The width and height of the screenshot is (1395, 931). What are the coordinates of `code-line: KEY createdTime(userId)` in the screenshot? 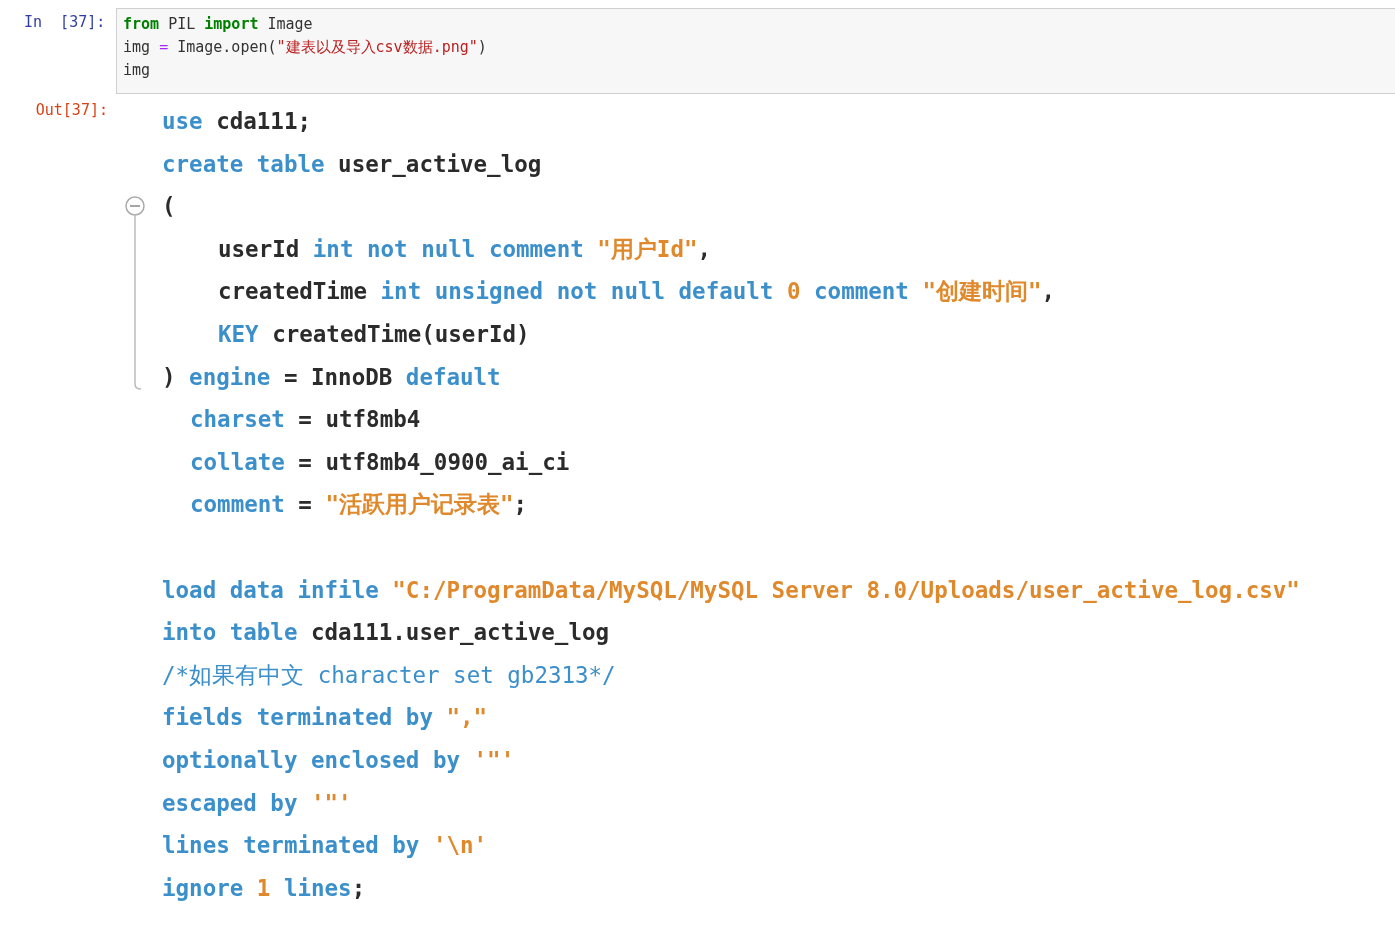 It's located at (373, 334).